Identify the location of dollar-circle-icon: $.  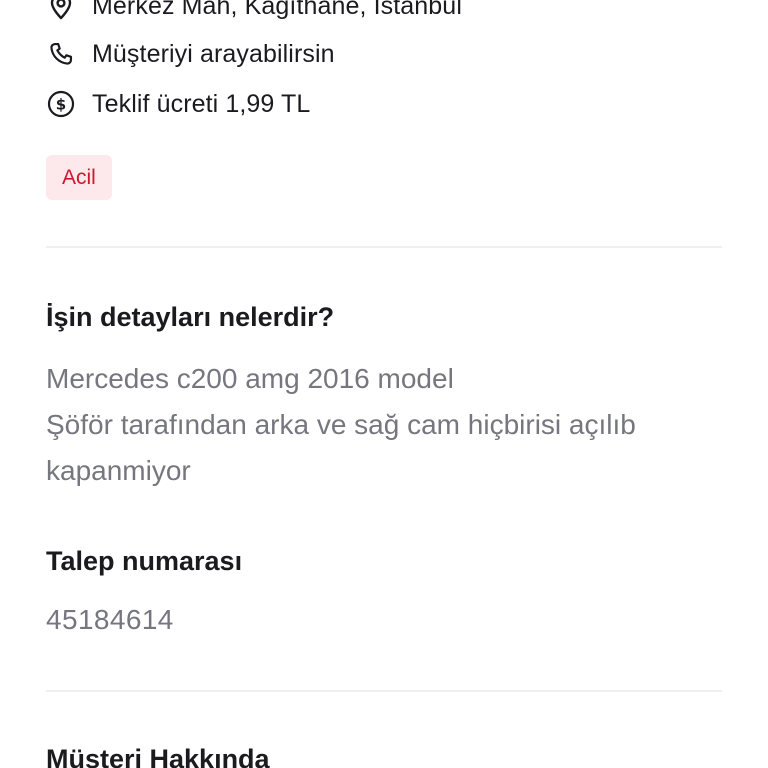
(61, 104).